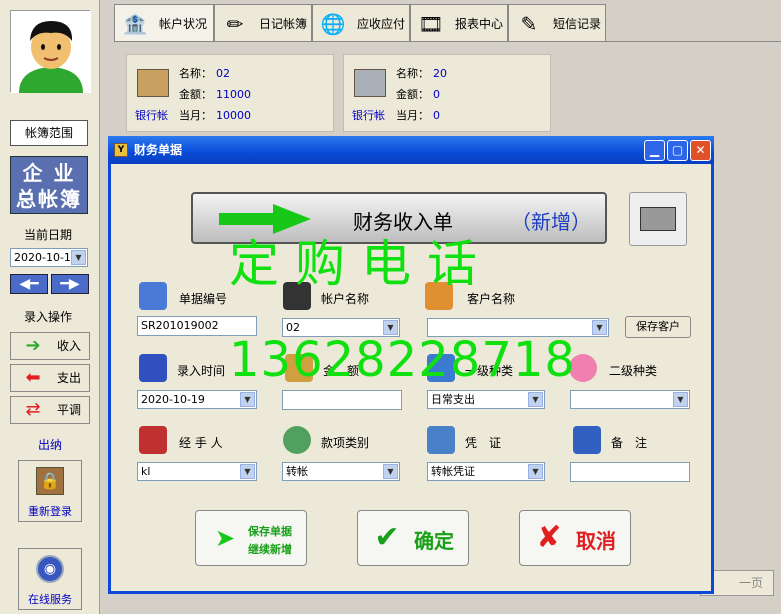  I want to click on relogin-button: 🔒 重新登录, so click(50, 491).